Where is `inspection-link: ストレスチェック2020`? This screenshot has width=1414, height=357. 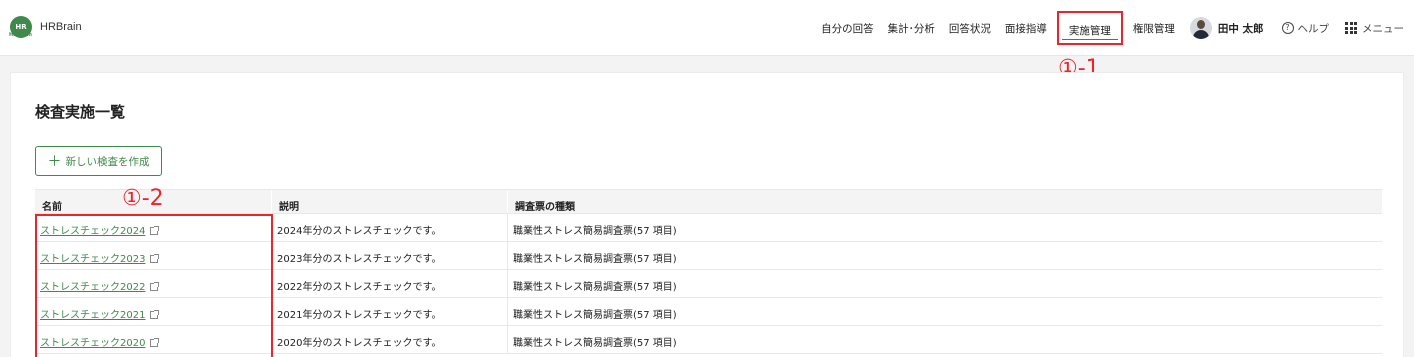
inspection-link: ストレスチェック2020 is located at coordinates (92, 343).